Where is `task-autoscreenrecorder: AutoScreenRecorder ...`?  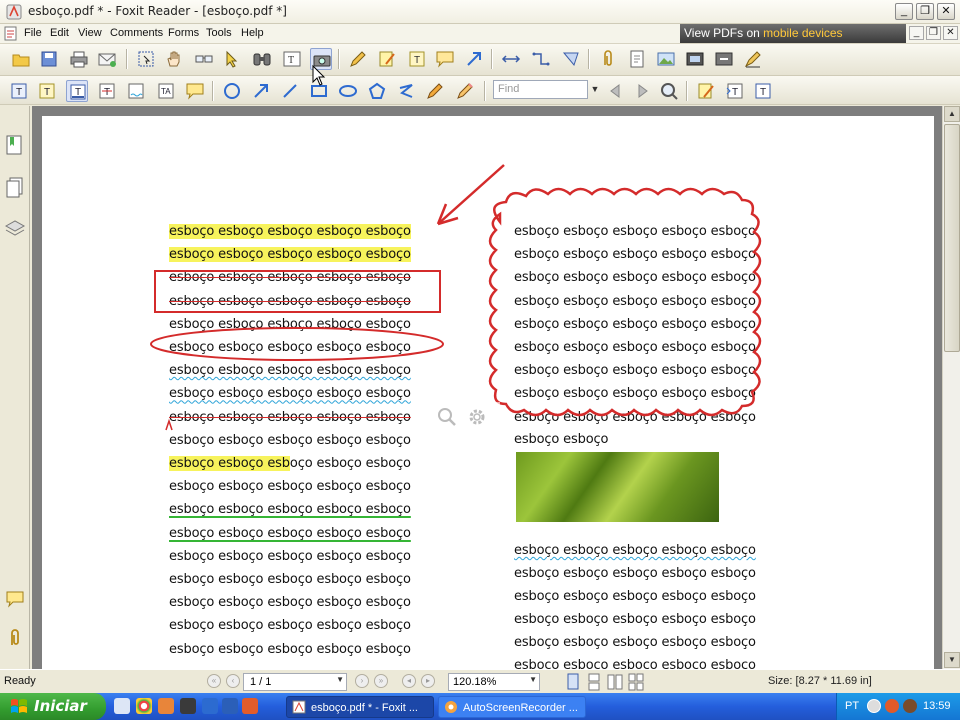 task-autoscreenrecorder: AutoScreenRecorder ... is located at coordinates (512, 707).